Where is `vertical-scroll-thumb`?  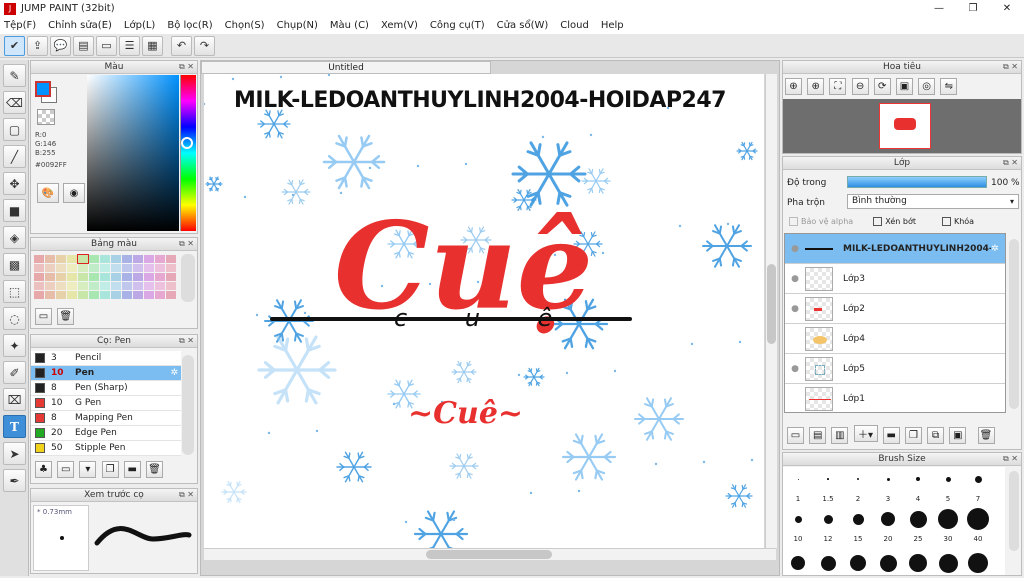 vertical-scroll-thumb is located at coordinates (771, 304).